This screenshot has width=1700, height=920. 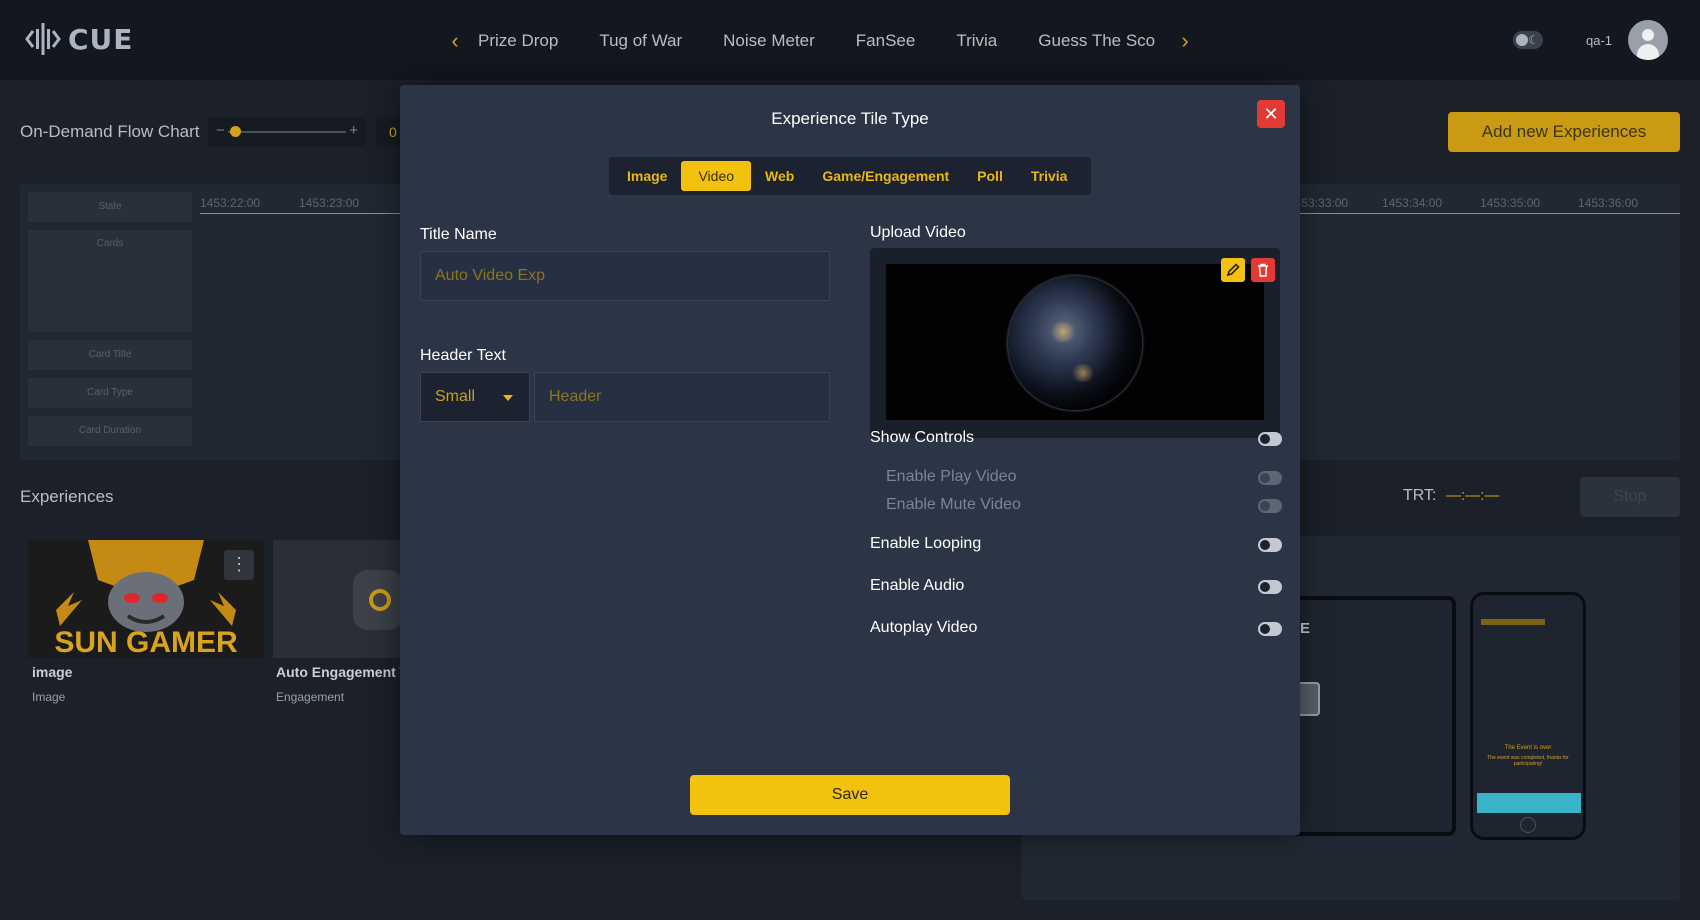 I want to click on card-type: Image, so click(x=49, y=697).